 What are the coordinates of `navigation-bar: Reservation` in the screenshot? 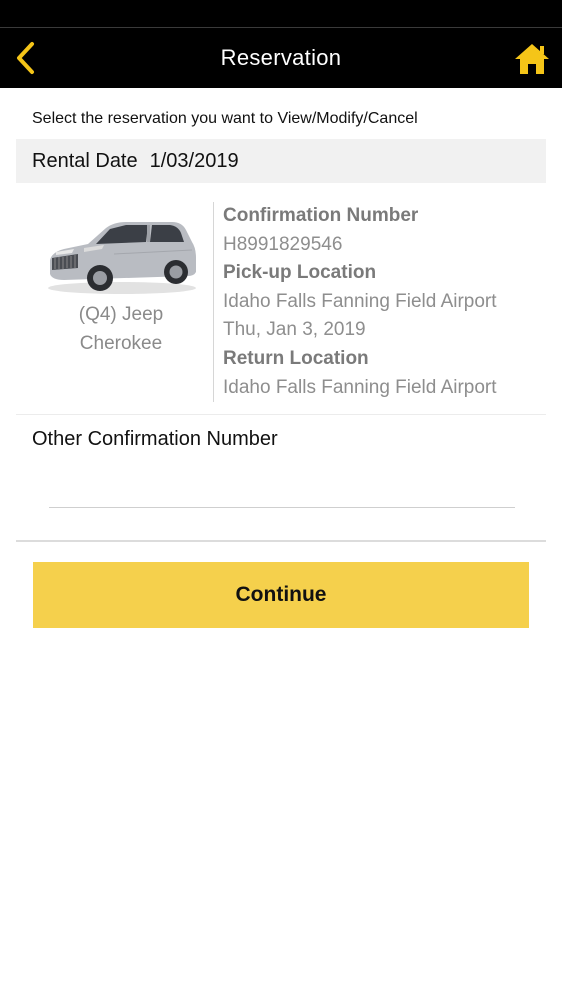 It's located at (281, 58).